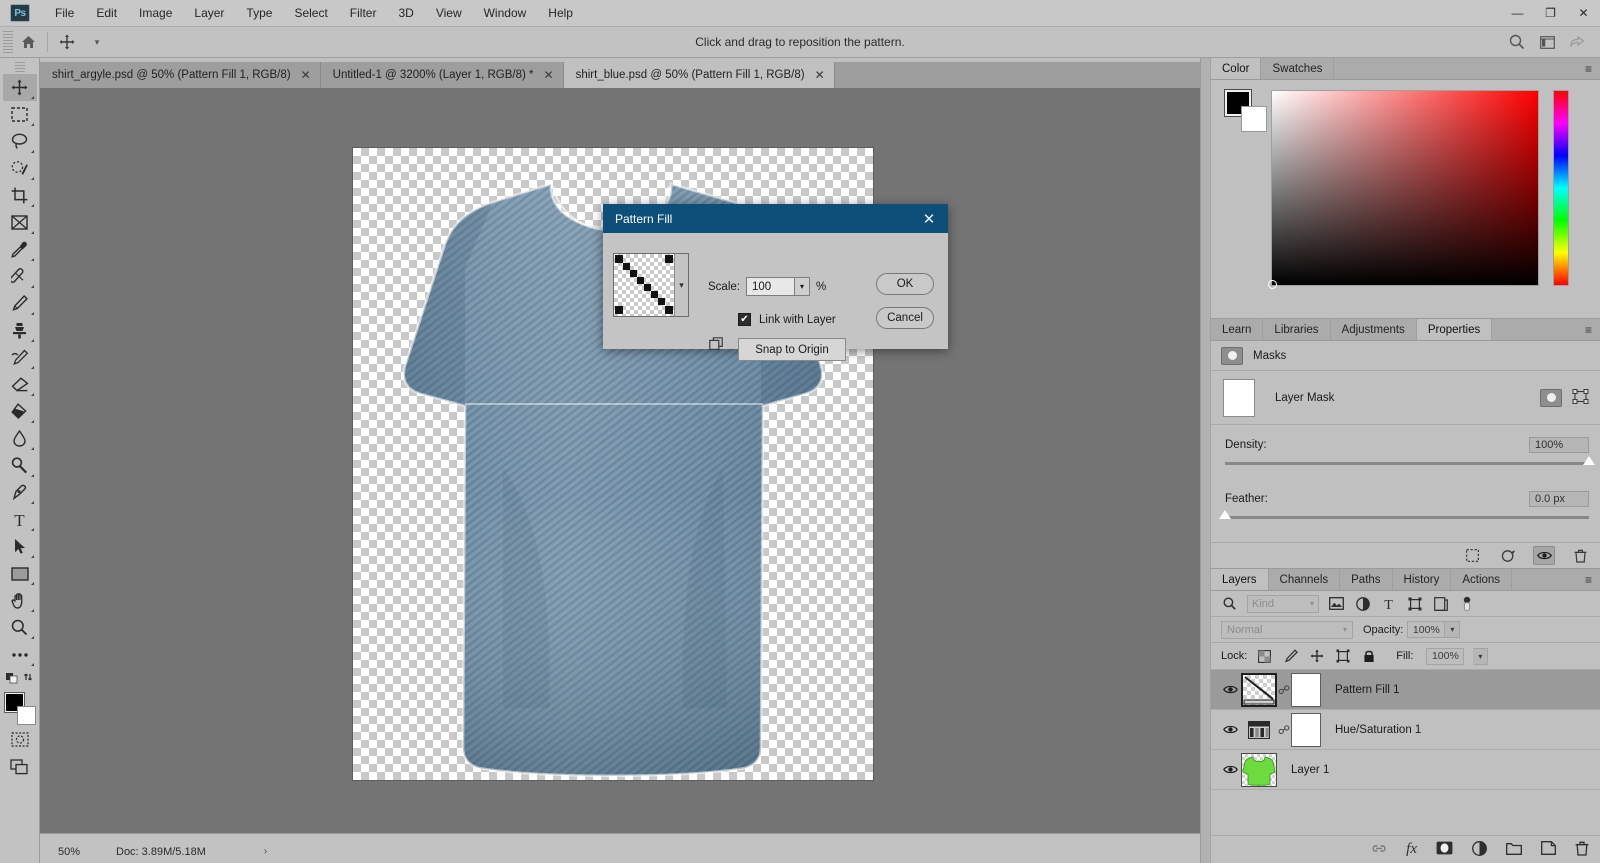 This screenshot has height=863, width=1600. I want to click on opacity-chevron-down-icon: ▾, so click(1453, 629).